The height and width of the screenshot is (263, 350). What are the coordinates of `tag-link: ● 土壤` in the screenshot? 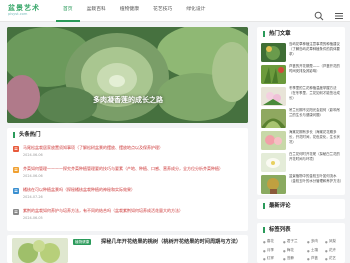 It's located at (312, 250).